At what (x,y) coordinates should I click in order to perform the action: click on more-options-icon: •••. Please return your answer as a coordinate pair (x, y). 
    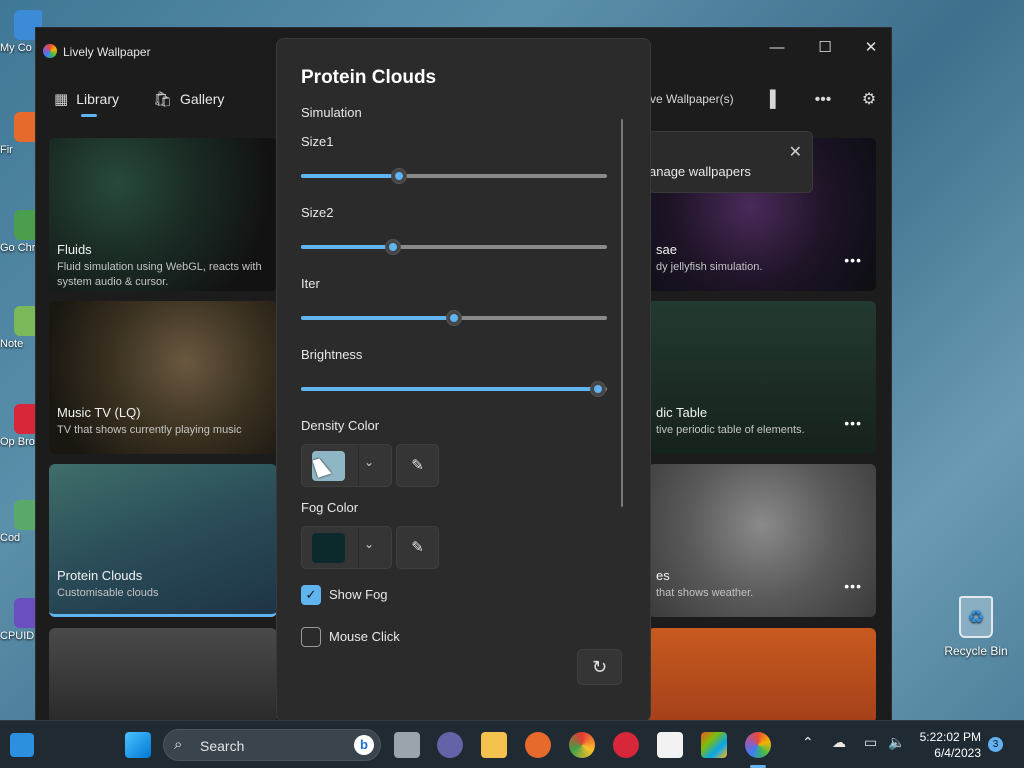
    Looking at the image, I should click on (823, 100).